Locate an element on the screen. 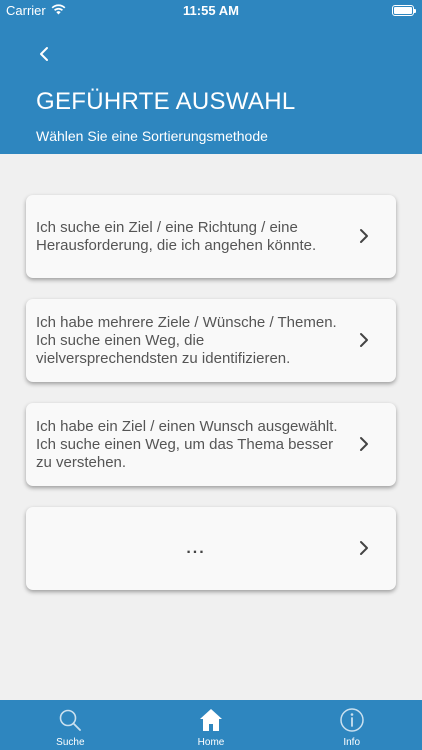 This screenshot has height=750, width=422. battery-icon is located at coordinates (404, 10).